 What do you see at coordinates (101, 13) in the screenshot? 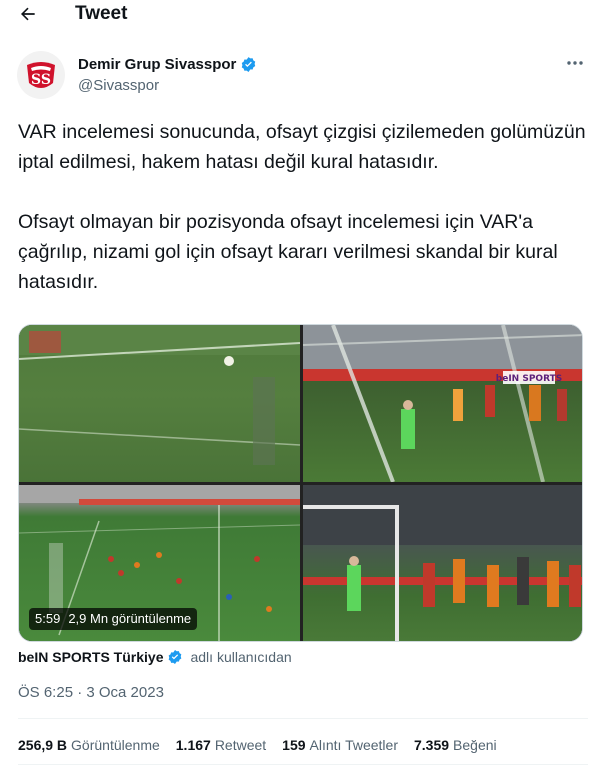
I see `page-title: Tweet` at bounding box center [101, 13].